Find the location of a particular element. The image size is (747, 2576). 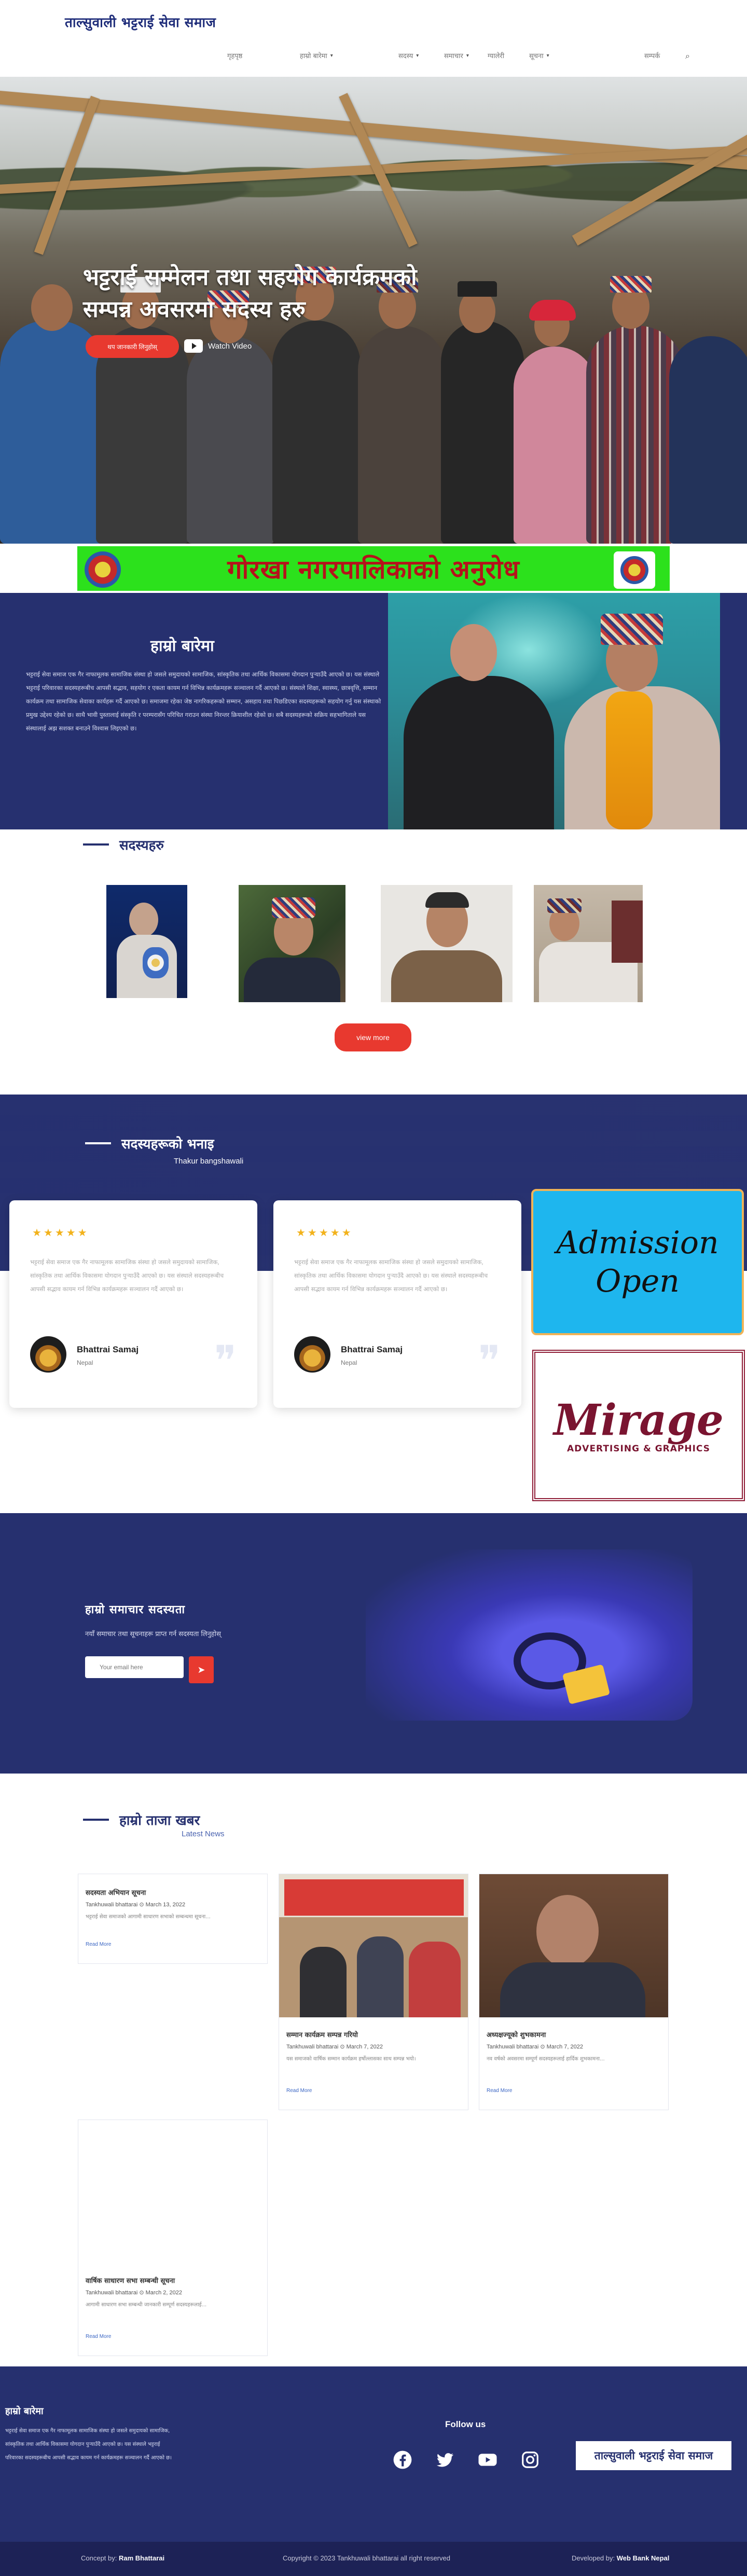

about-photo is located at coordinates (554, 711).